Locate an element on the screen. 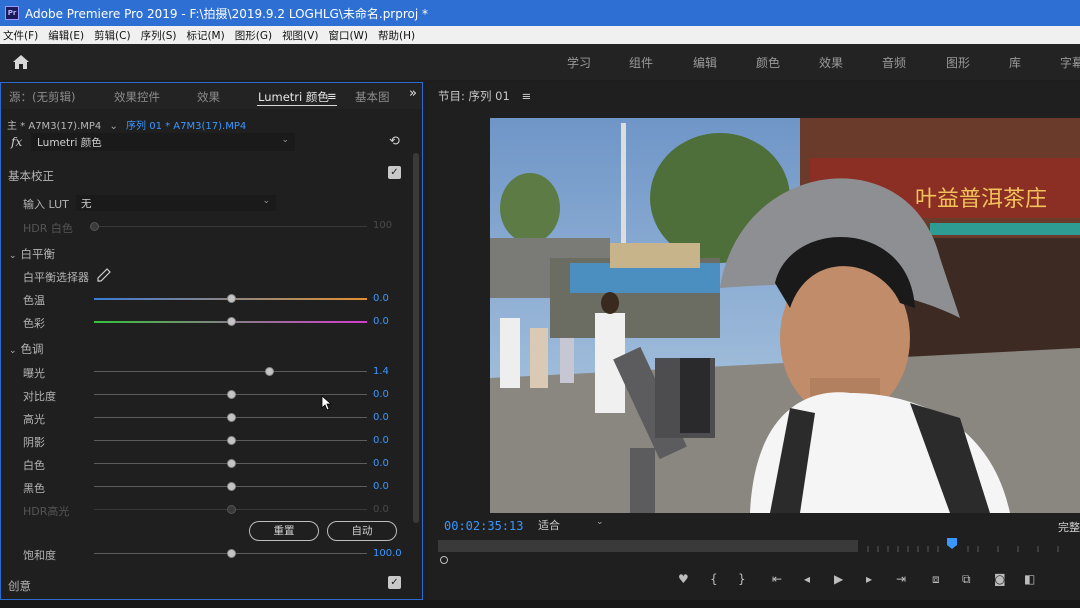  menu-window: 窗口(W) is located at coordinates (348, 35).